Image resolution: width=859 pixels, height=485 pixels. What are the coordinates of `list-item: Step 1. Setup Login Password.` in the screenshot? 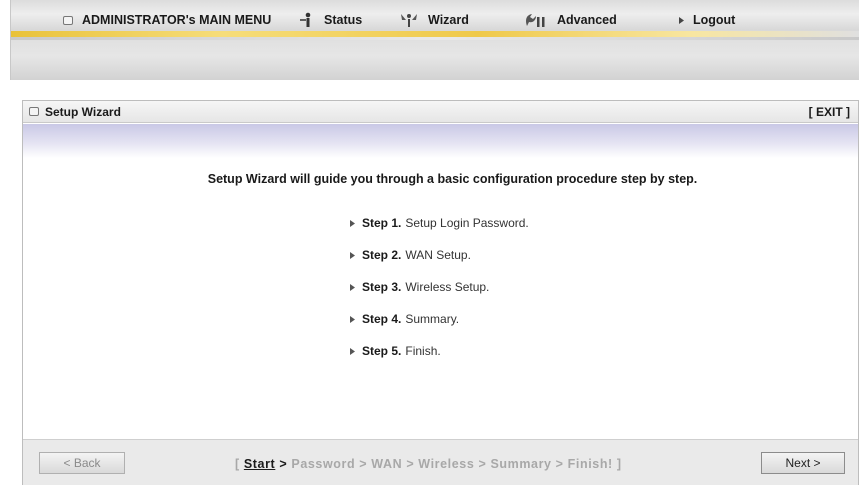 It's located at (439, 223).